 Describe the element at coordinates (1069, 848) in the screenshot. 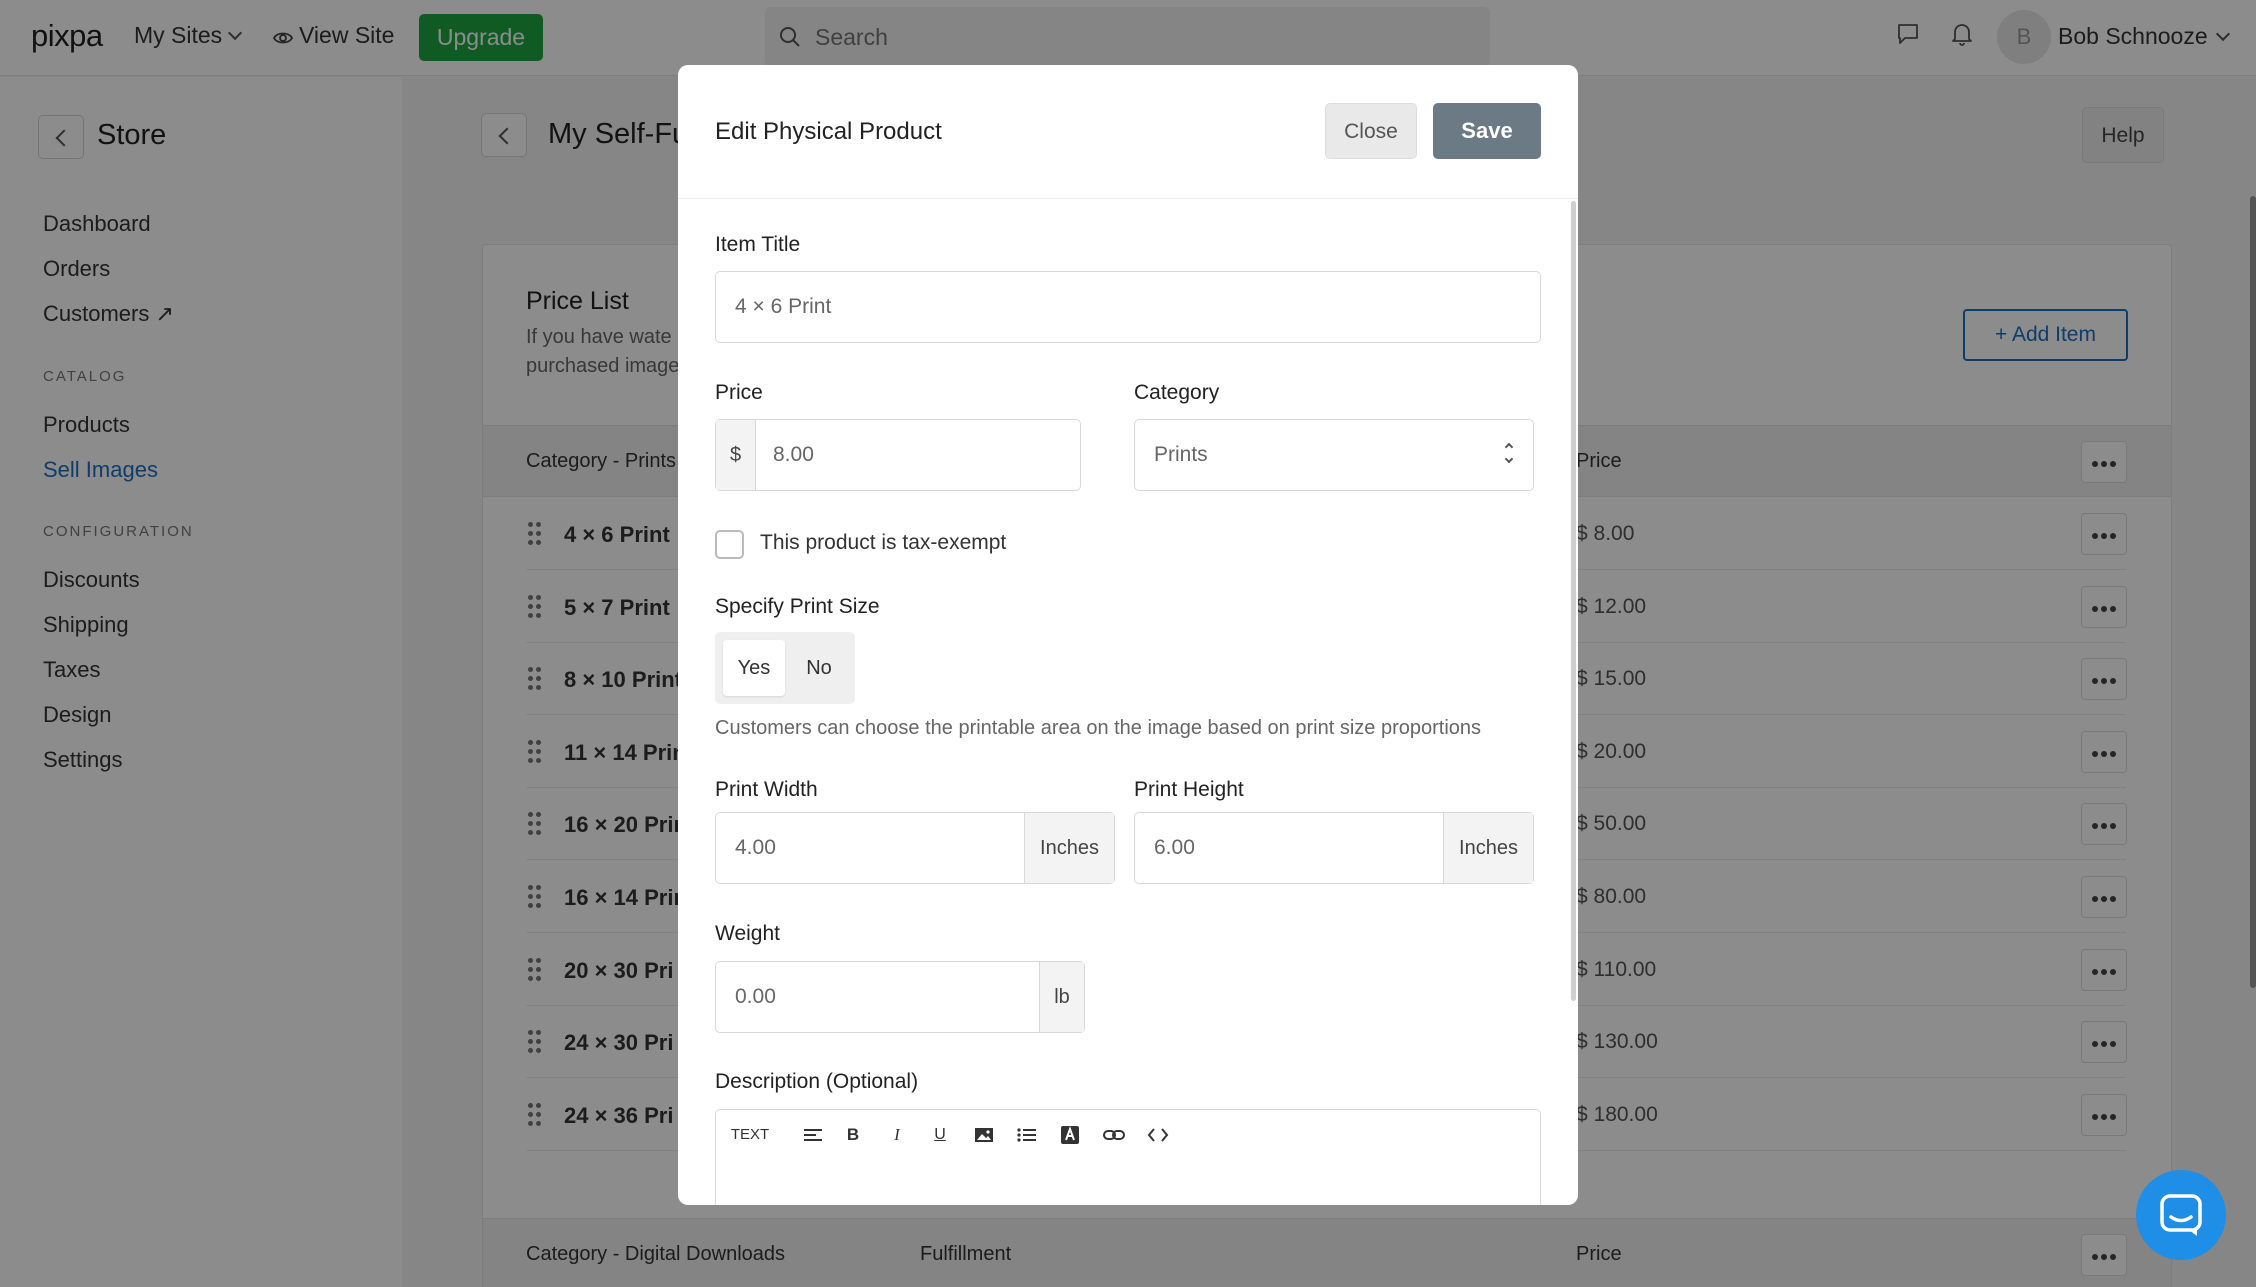

I see `print-width-unit: Inches` at that location.